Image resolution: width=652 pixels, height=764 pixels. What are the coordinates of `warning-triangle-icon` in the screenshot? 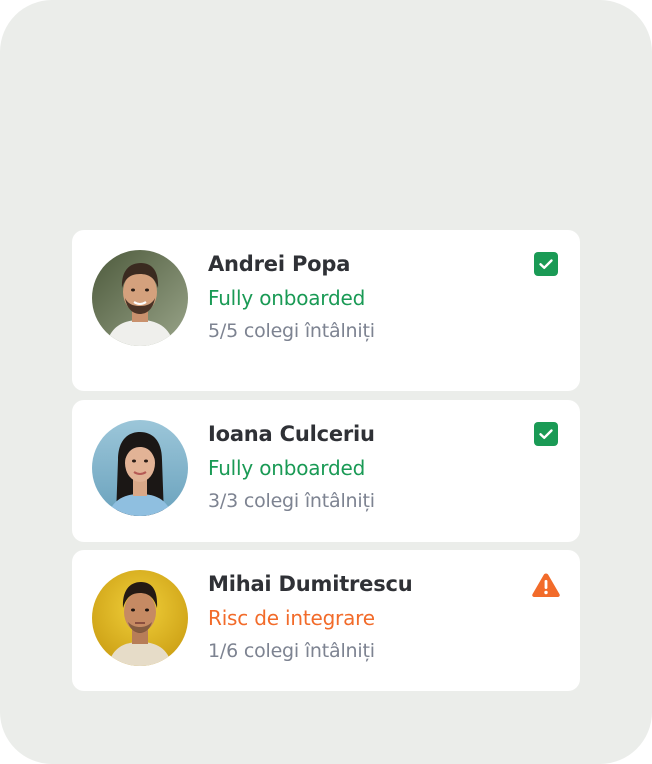 It's located at (546, 584).